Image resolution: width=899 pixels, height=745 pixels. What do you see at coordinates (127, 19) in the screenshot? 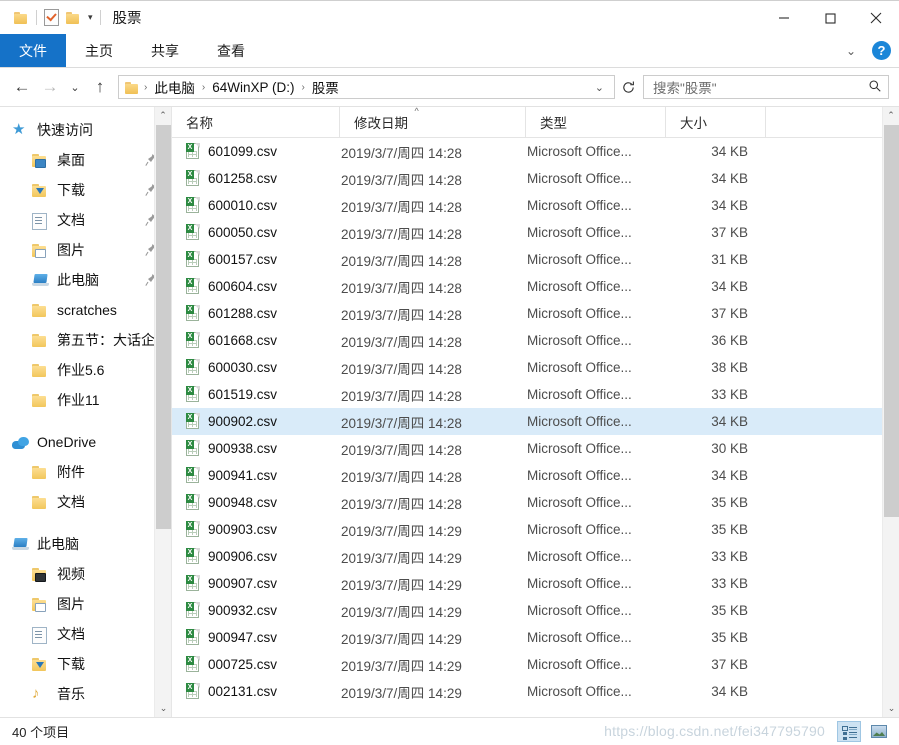
I see `window-title: 股票` at bounding box center [127, 19].